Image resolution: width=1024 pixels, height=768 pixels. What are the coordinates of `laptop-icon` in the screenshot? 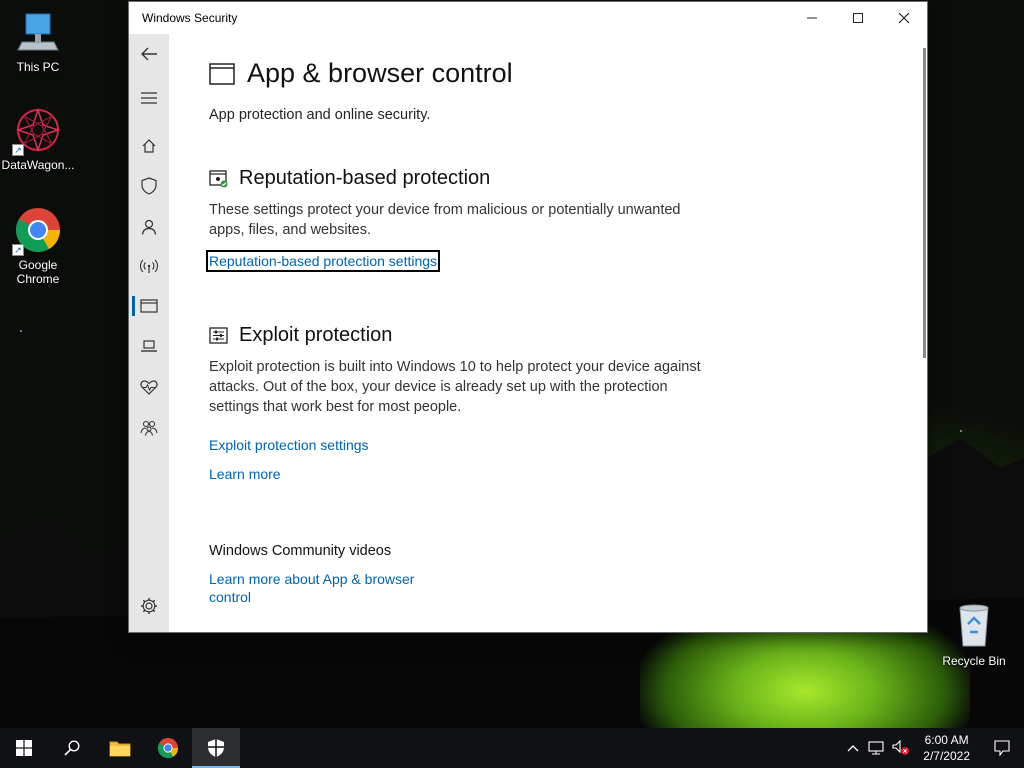 It's located at (149, 346).